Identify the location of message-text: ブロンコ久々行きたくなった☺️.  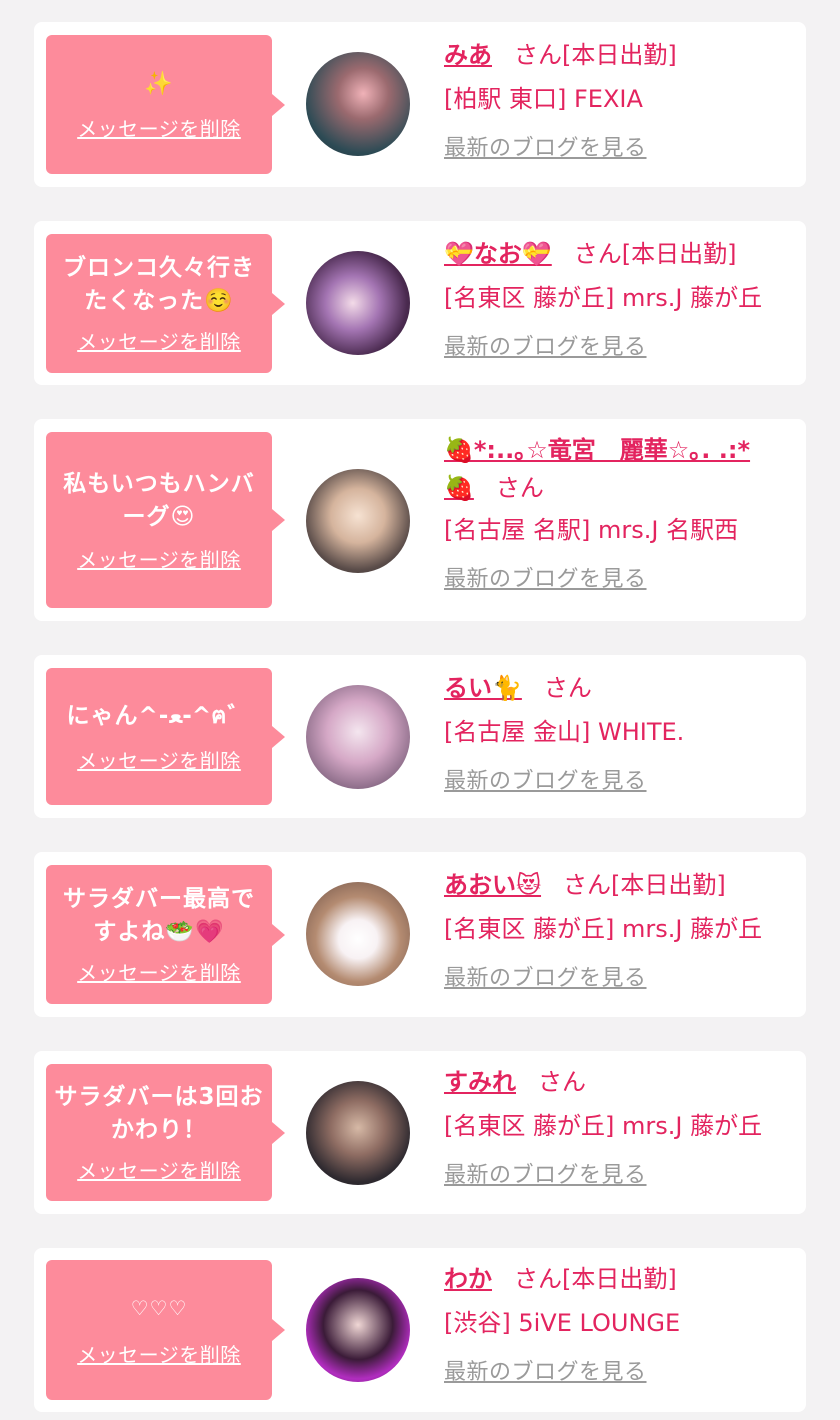
(159, 284).